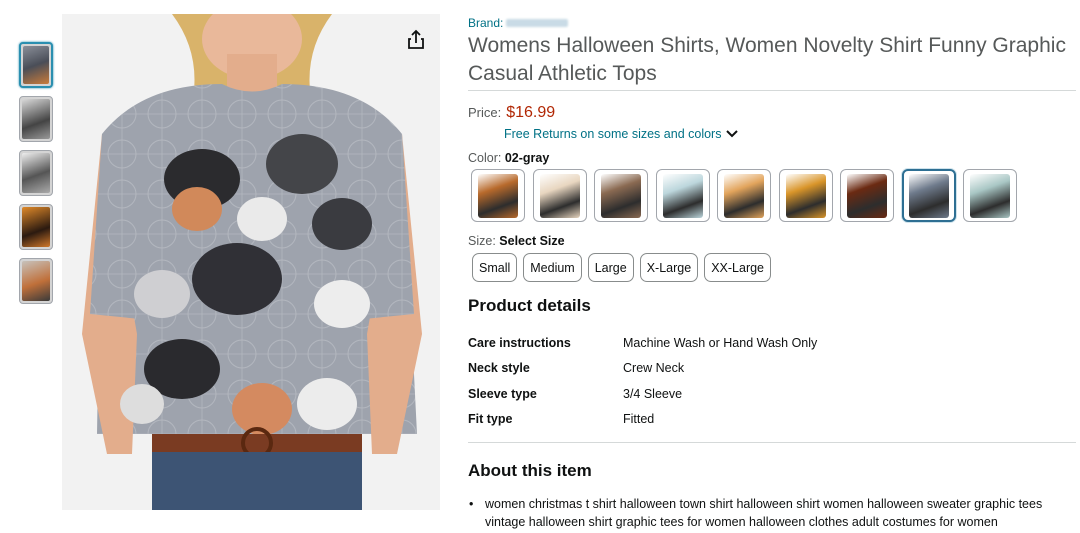  What do you see at coordinates (499, 368) in the screenshot?
I see `detail-key: Neck style` at bounding box center [499, 368].